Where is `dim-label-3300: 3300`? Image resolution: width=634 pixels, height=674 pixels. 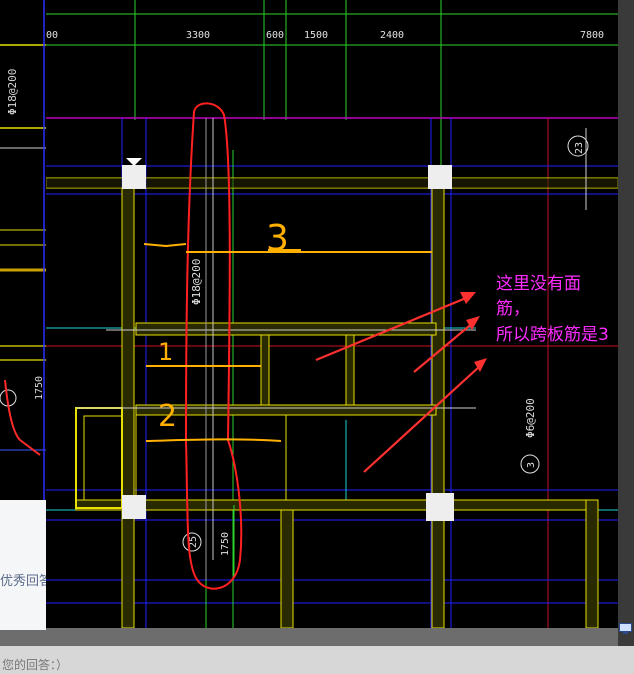
dim-label-3300: 3300 is located at coordinates (198, 35).